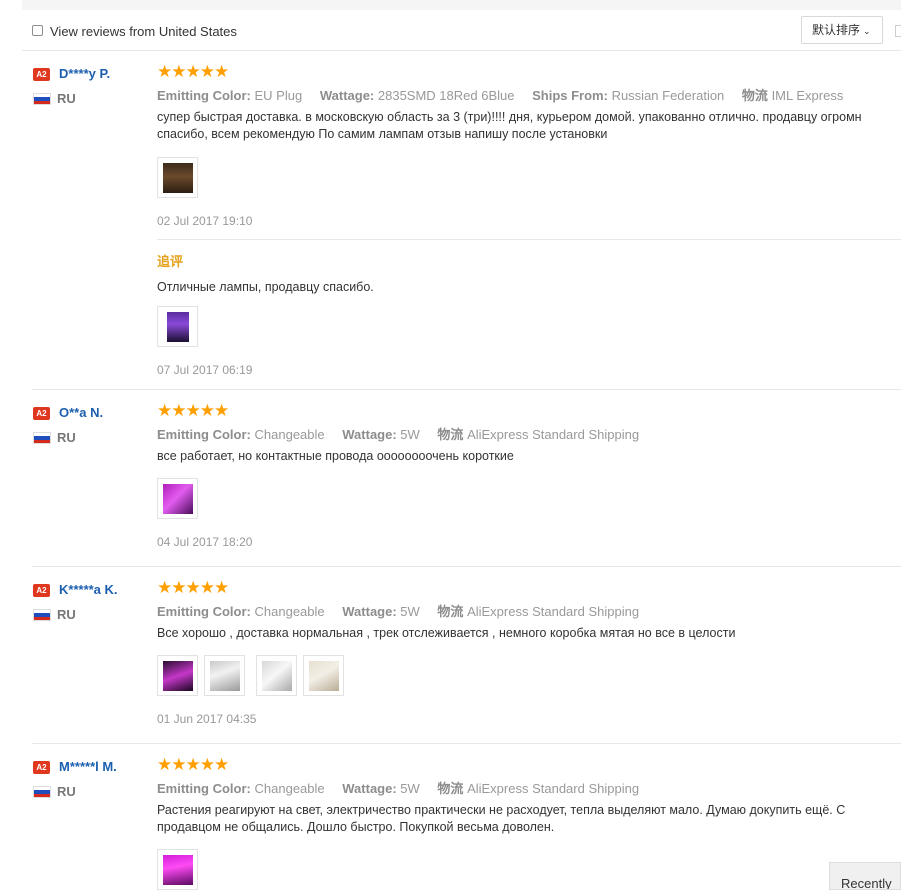 This screenshot has width=901, height=890. What do you see at coordinates (278, 95) in the screenshot?
I see `attr-value: EU Plug` at bounding box center [278, 95].